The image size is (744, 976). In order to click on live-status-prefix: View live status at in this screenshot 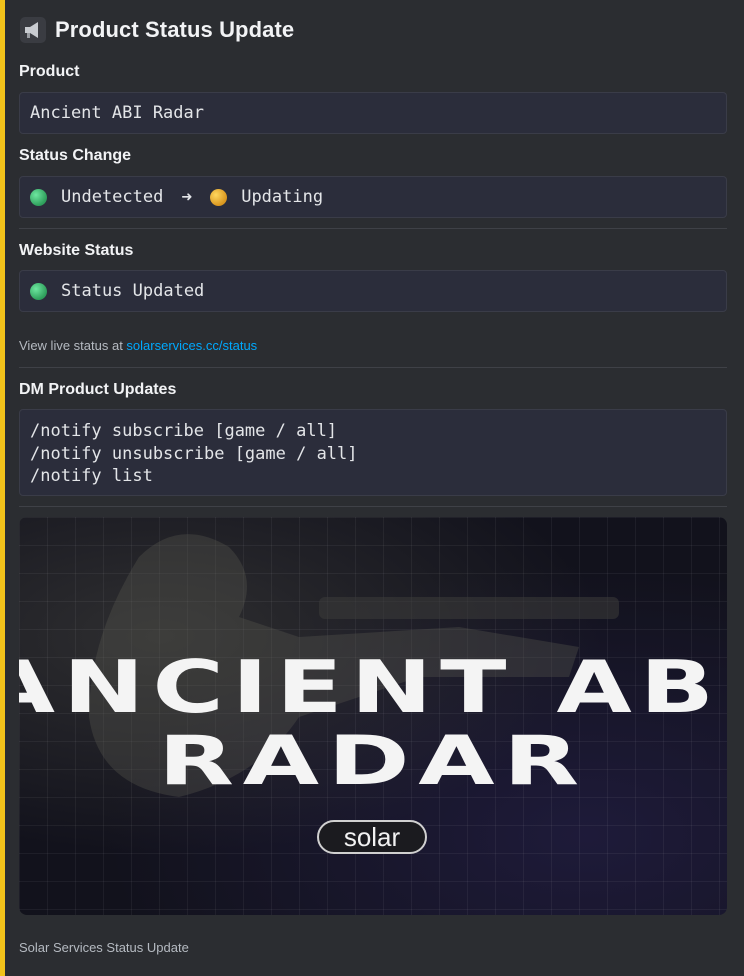, I will do `click(73, 345)`.